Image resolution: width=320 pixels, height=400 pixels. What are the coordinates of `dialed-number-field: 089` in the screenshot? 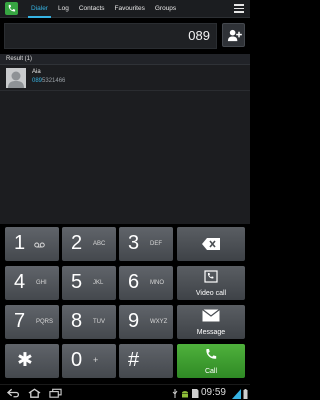 It's located at (110, 36).